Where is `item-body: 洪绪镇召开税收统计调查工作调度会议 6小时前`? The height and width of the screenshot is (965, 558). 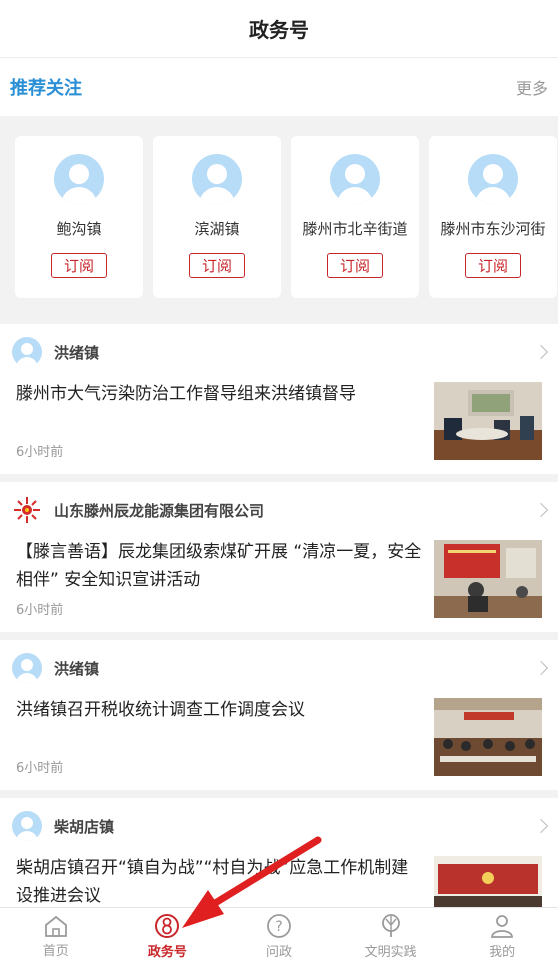 item-body: 洪绪镇召开税收统计调查工作调度会议 6小时前 is located at coordinates (279, 743).